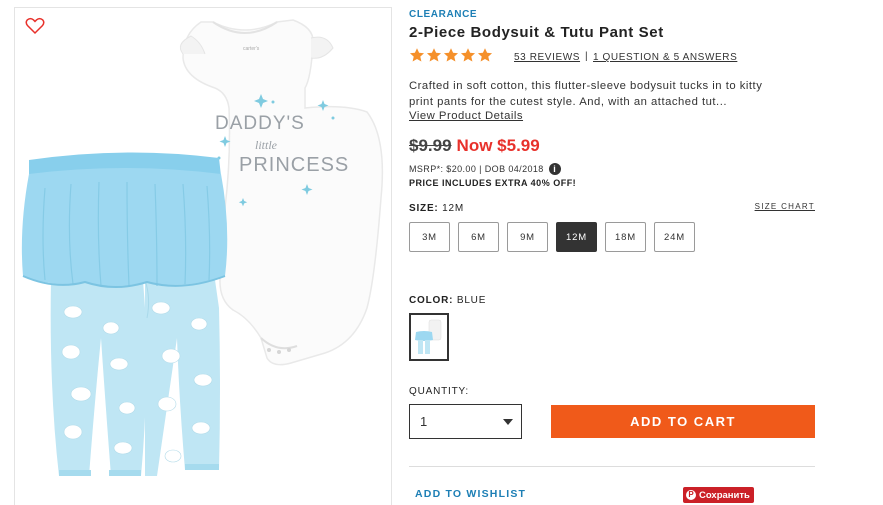 The height and width of the screenshot is (505, 883). Describe the element at coordinates (554, 169) in the screenshot. I see `info-icon: i` at that location.